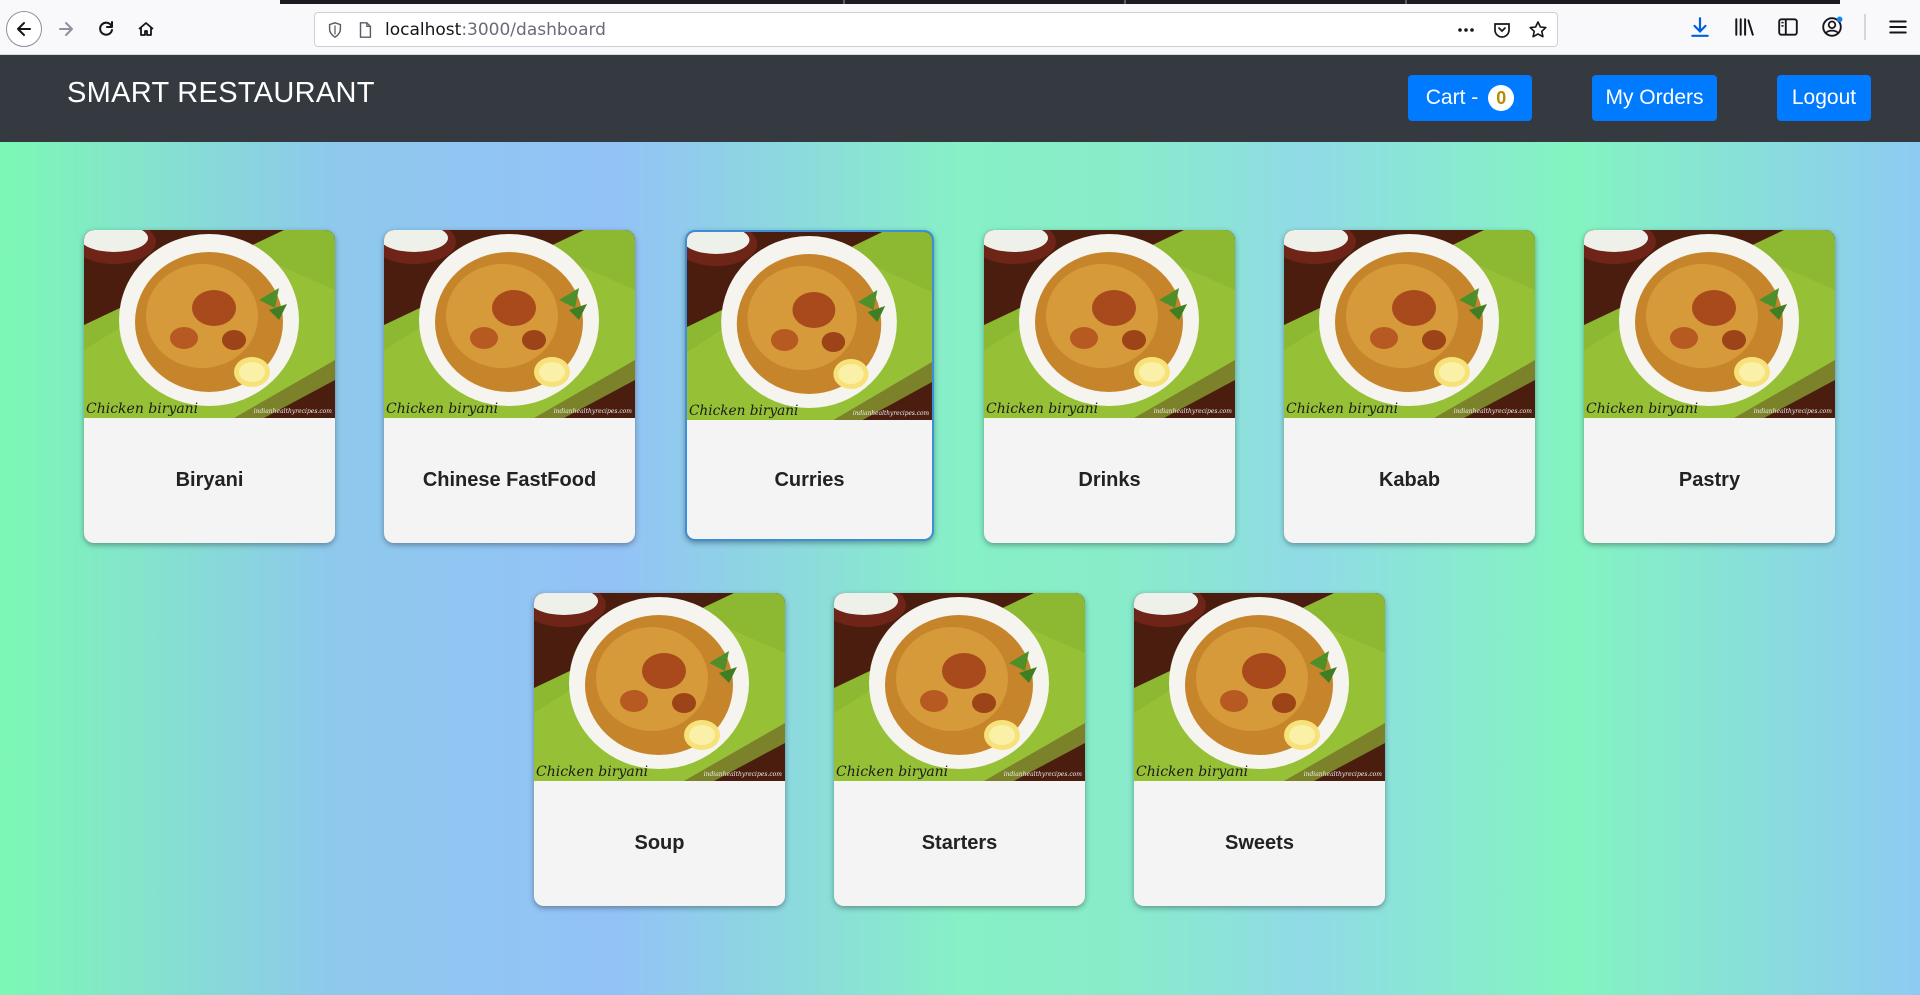 The width and height of the screenshot is (1920, 995). What do you see at coordinates (509, 480) in the screenshot?
I see `category-title: Chinese FastFood` at bounding box center [509, 480].